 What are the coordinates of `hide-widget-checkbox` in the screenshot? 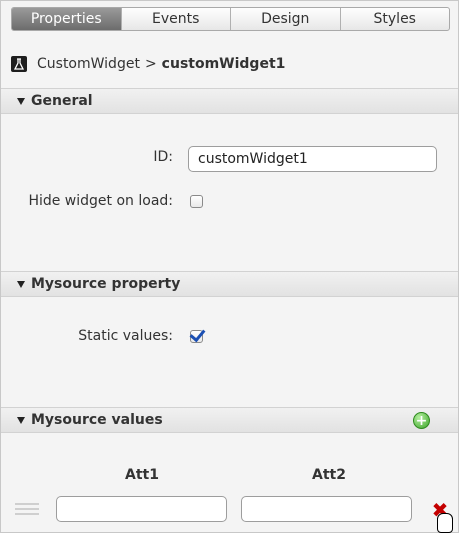 It's located at (196, 201).